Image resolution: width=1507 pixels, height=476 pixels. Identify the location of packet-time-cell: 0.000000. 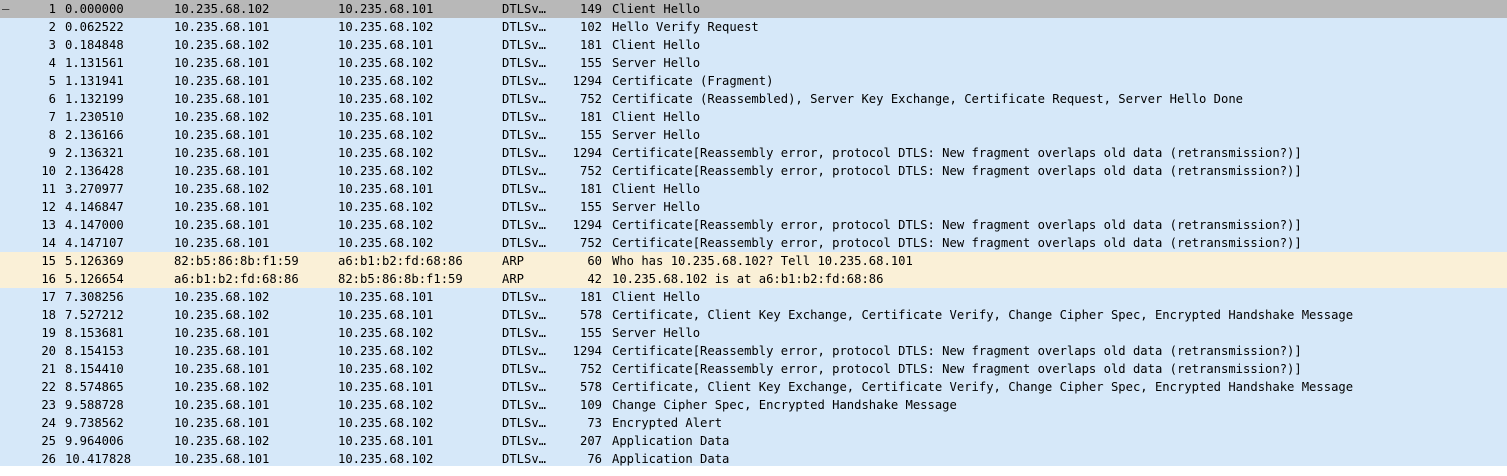
(94, 9).